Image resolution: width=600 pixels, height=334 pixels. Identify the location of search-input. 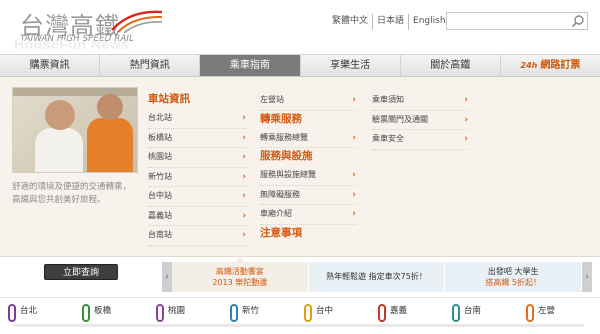
(517, 21).